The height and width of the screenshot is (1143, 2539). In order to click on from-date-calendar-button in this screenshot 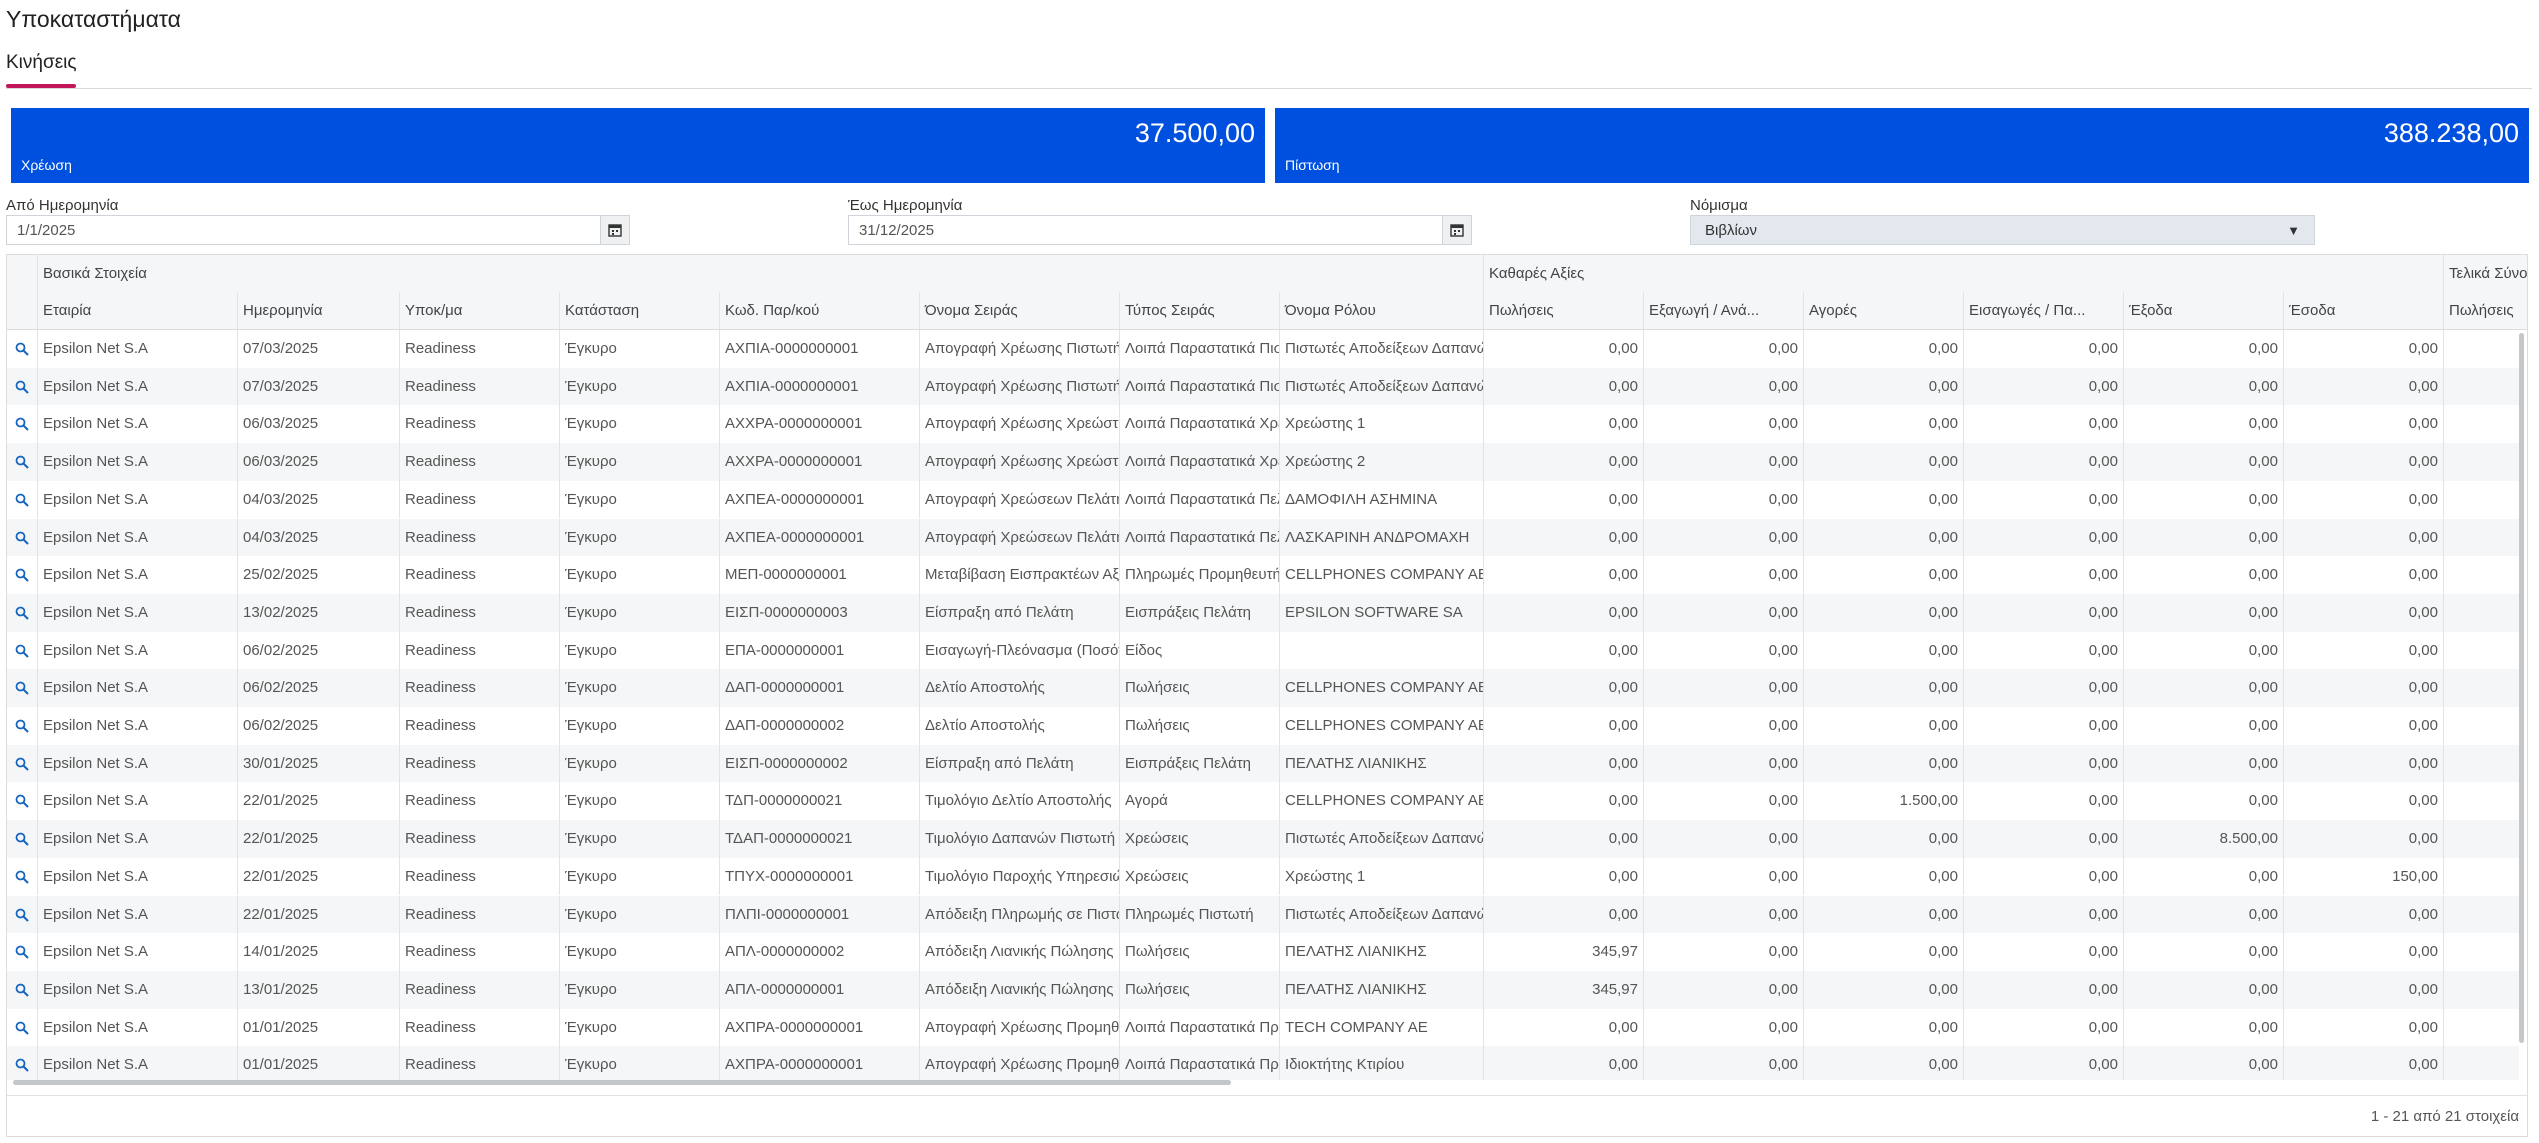, I will do `click(614, 230)`.